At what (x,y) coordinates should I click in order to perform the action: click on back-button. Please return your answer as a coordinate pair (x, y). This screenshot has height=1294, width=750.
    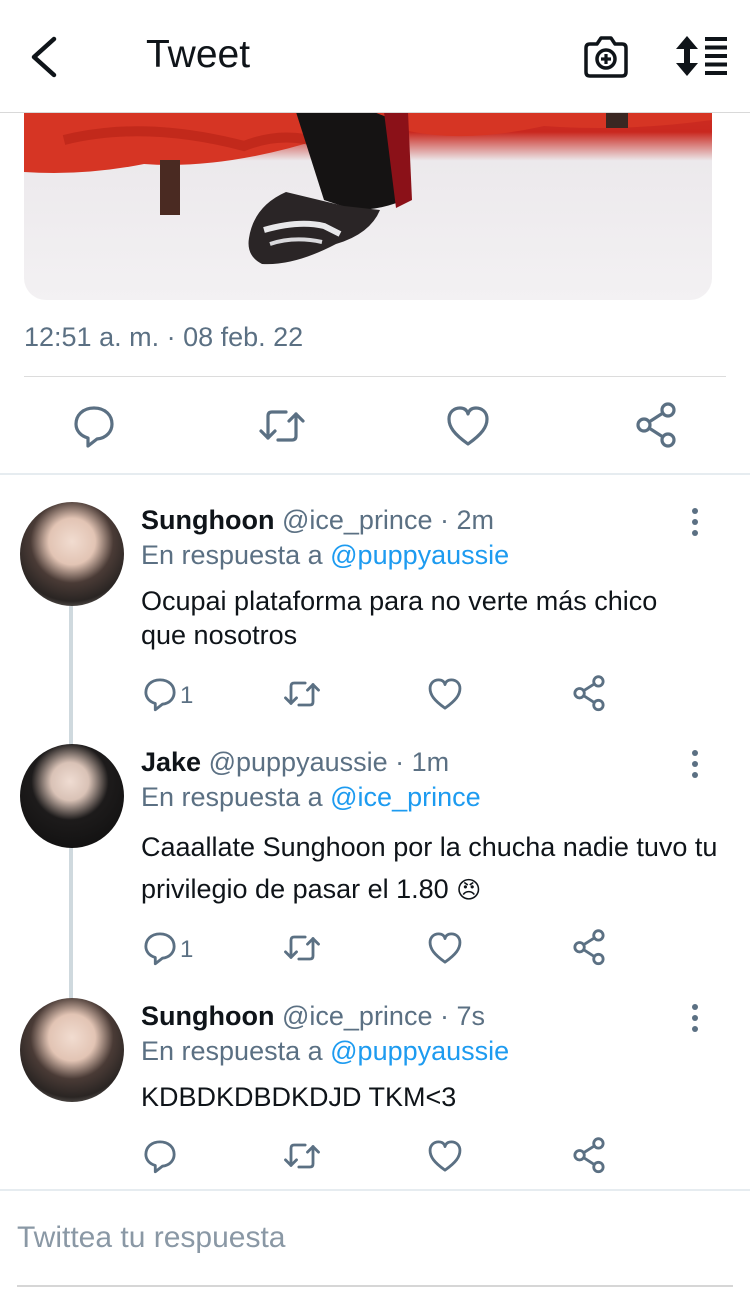
    Looking at the image, I should click on (47, 57).